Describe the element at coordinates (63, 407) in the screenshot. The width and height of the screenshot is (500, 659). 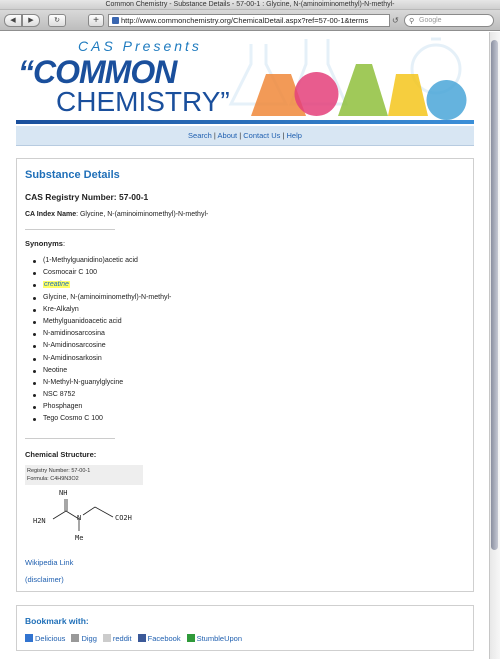
I see `synonym-text: Phosphagen` at that location.